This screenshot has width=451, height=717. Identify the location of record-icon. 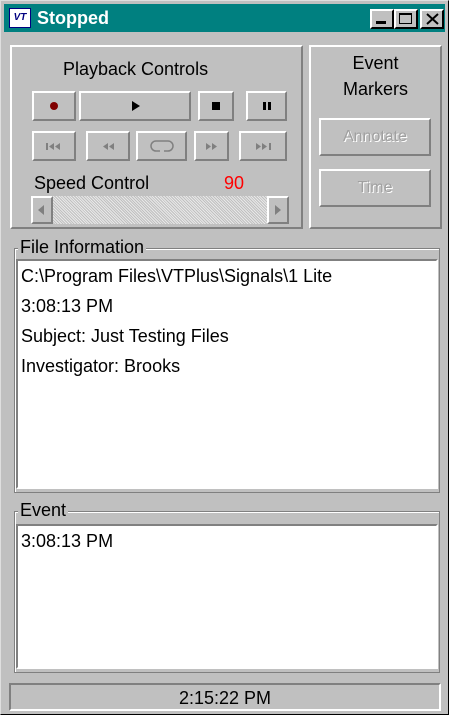
(54, 106).